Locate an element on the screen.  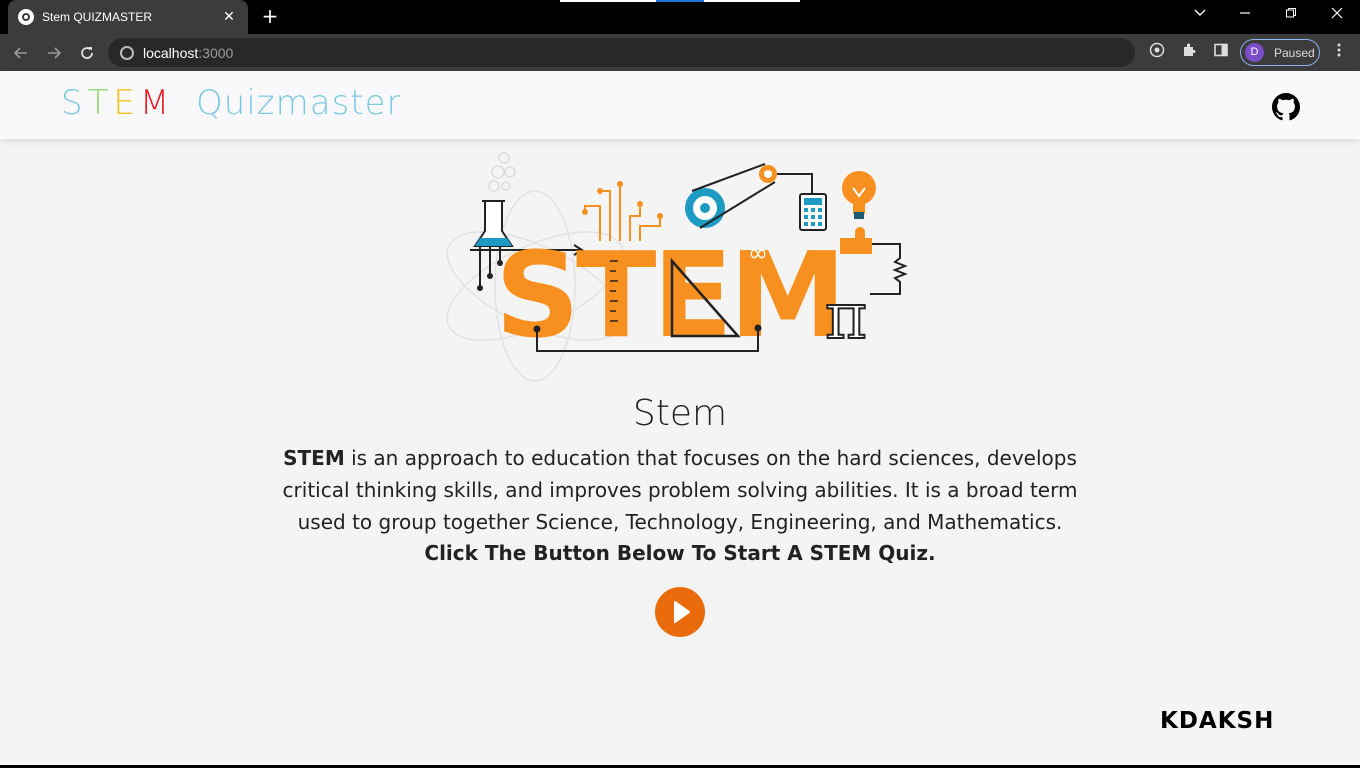
play-icon is located at coordinates (682, 612).